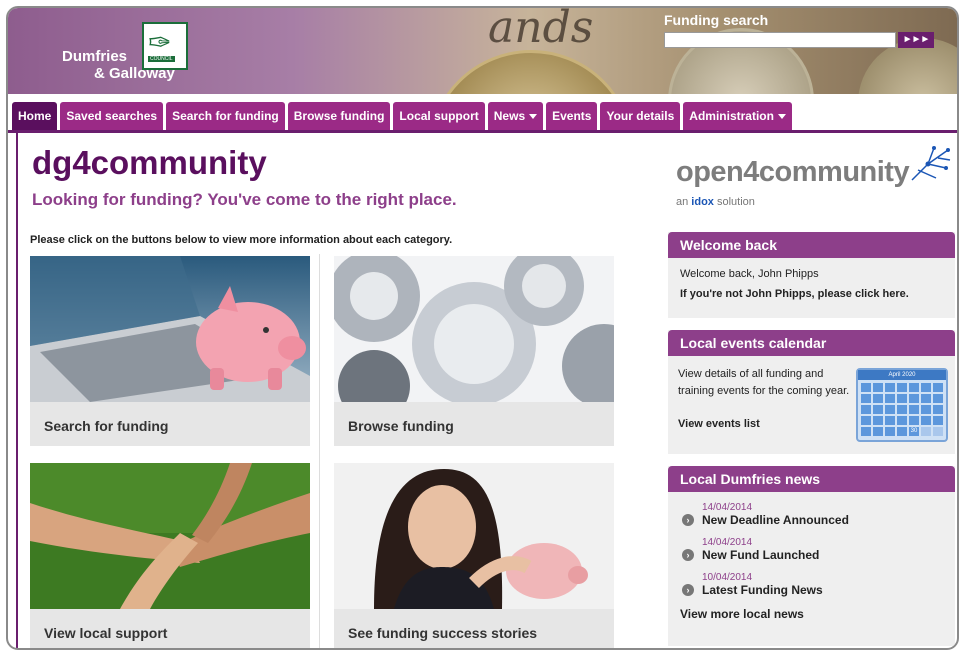  I want to click on tab-label: News, so click(509, 116).